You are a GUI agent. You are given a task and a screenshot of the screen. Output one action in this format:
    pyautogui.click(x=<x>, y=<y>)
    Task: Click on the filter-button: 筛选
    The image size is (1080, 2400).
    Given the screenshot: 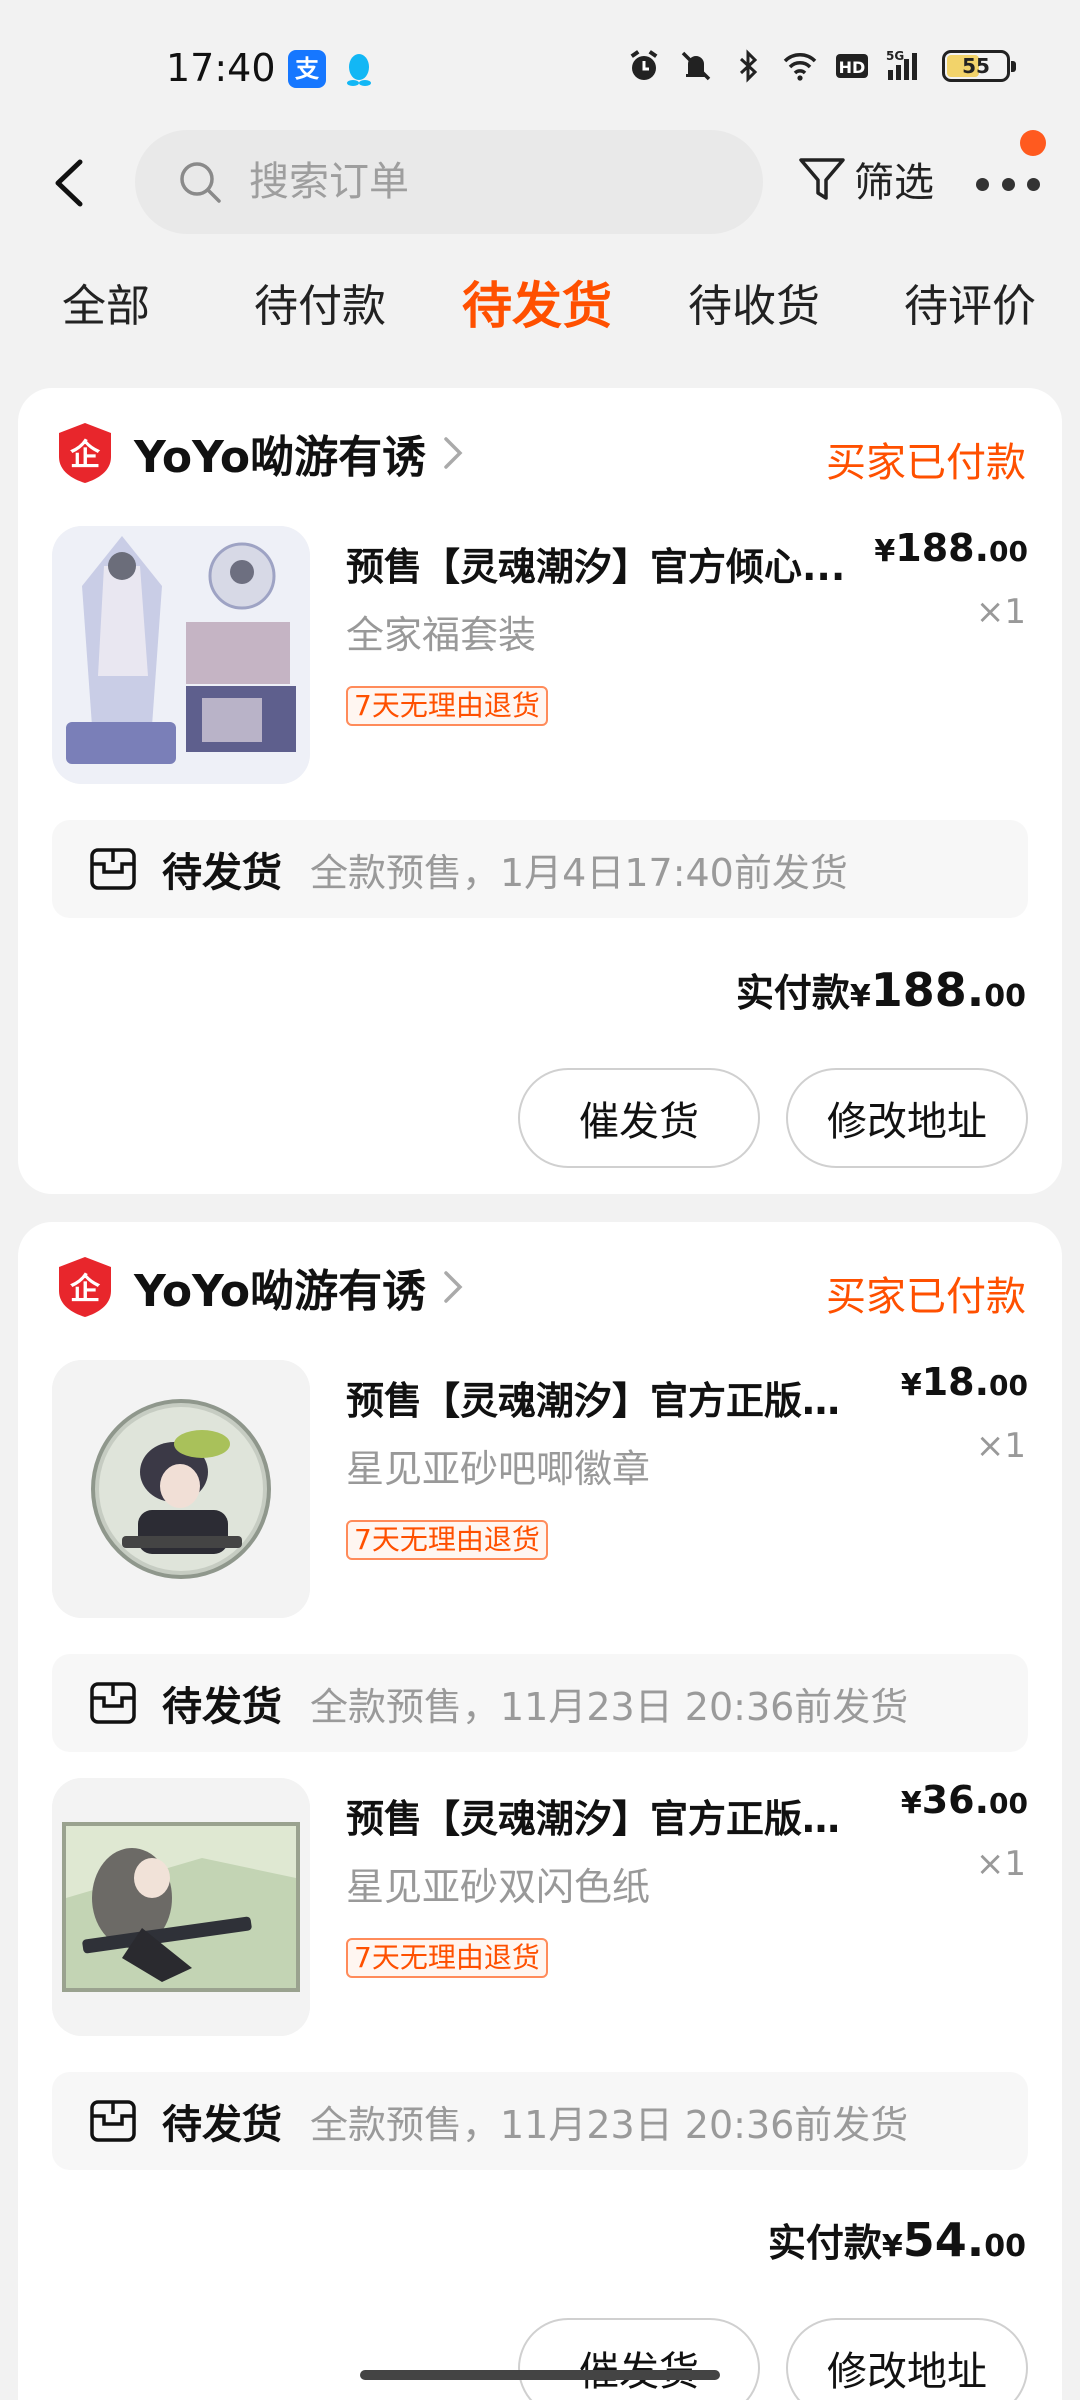 What is the action you would take?
    pyautogui.click(x=865, y=179)
    